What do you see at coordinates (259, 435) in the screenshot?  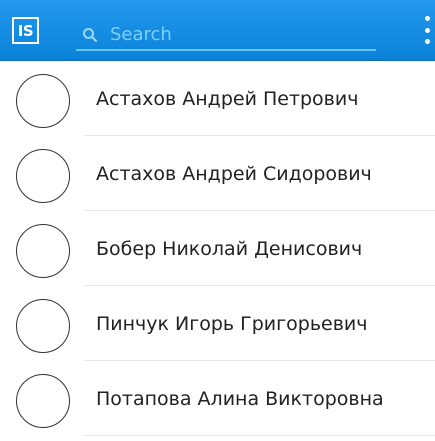 I see `divider` at bounding box center [259, 435].